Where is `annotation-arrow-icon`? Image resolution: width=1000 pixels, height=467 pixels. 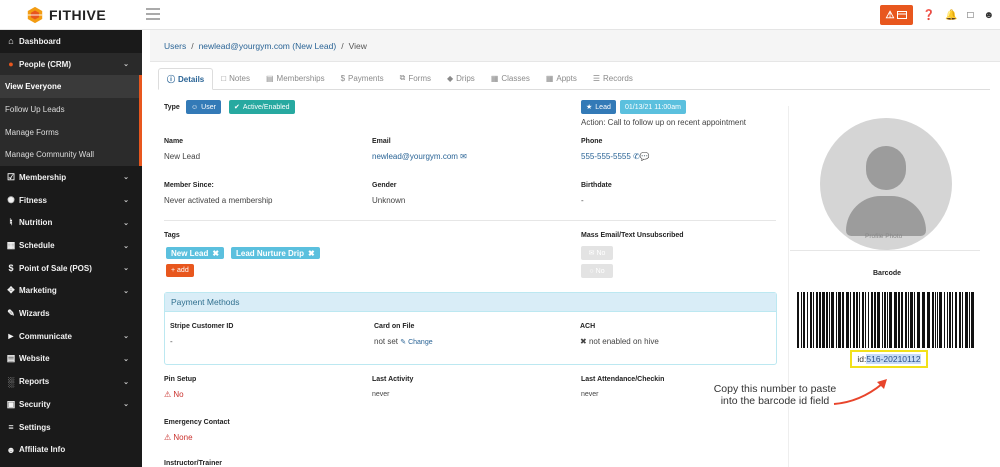 annotation-arrow-icon is located at coordinates (860, 392).